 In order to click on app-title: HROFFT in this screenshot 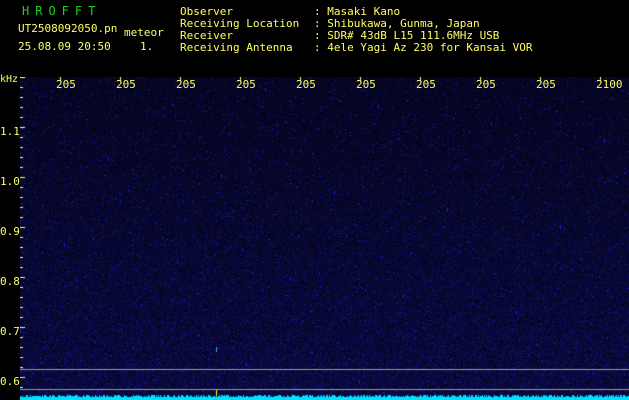, I will do `click(62, 11)`.